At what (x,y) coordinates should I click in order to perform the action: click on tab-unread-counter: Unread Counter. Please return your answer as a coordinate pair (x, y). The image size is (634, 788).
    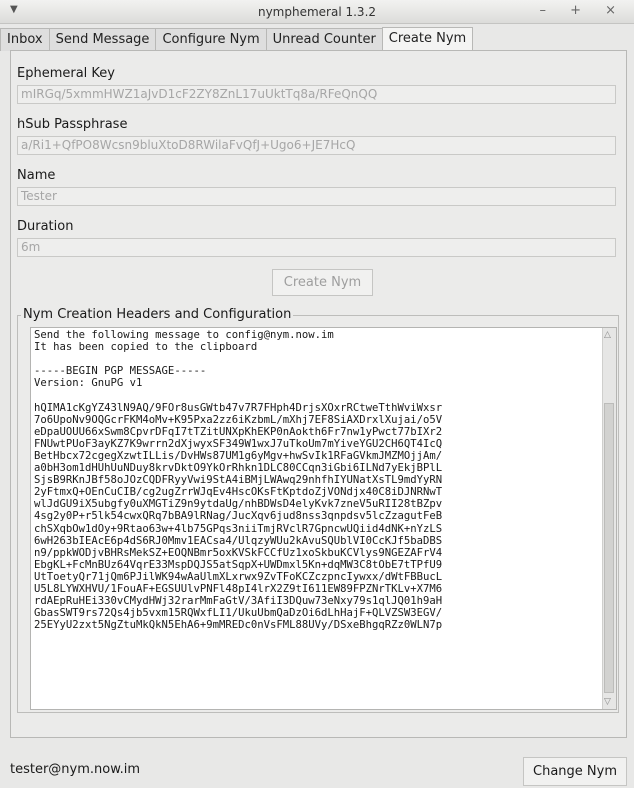
    Looking at the image, I should click on (324, 39).